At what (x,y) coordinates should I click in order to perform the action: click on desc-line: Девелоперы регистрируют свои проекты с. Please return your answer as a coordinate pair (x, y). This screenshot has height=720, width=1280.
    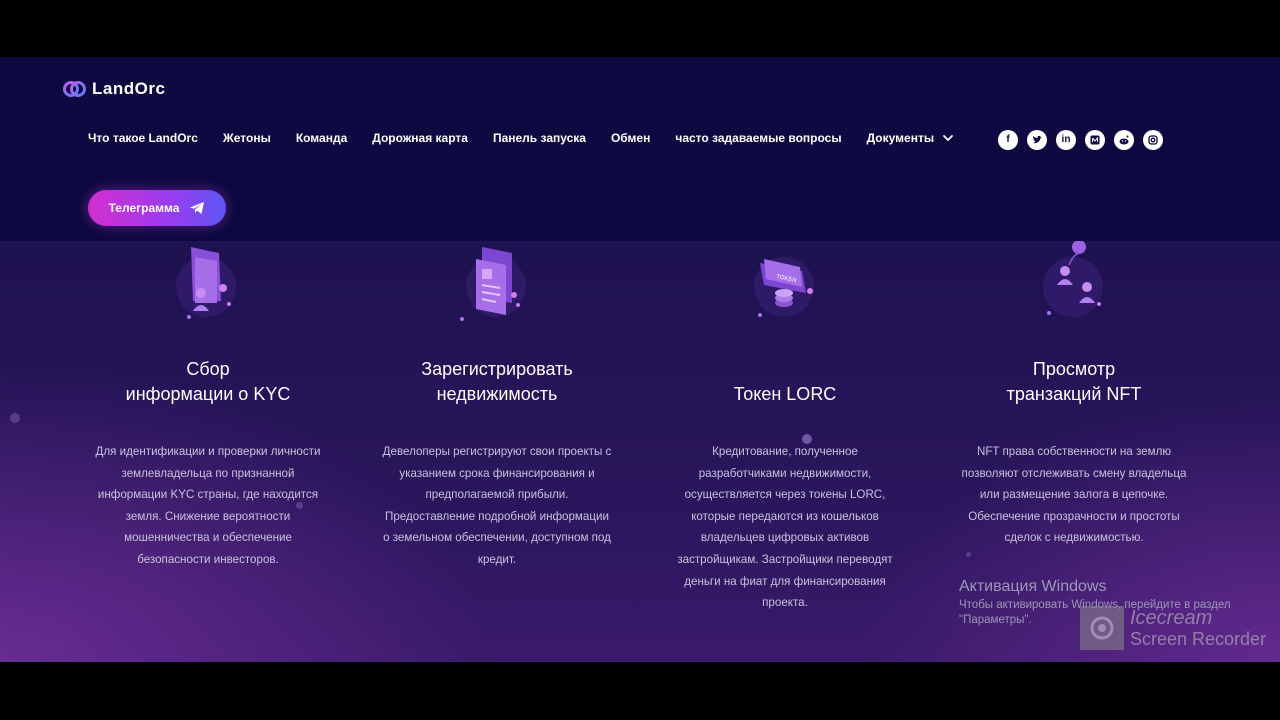
    Looking at the image, I should click on (497, 451).